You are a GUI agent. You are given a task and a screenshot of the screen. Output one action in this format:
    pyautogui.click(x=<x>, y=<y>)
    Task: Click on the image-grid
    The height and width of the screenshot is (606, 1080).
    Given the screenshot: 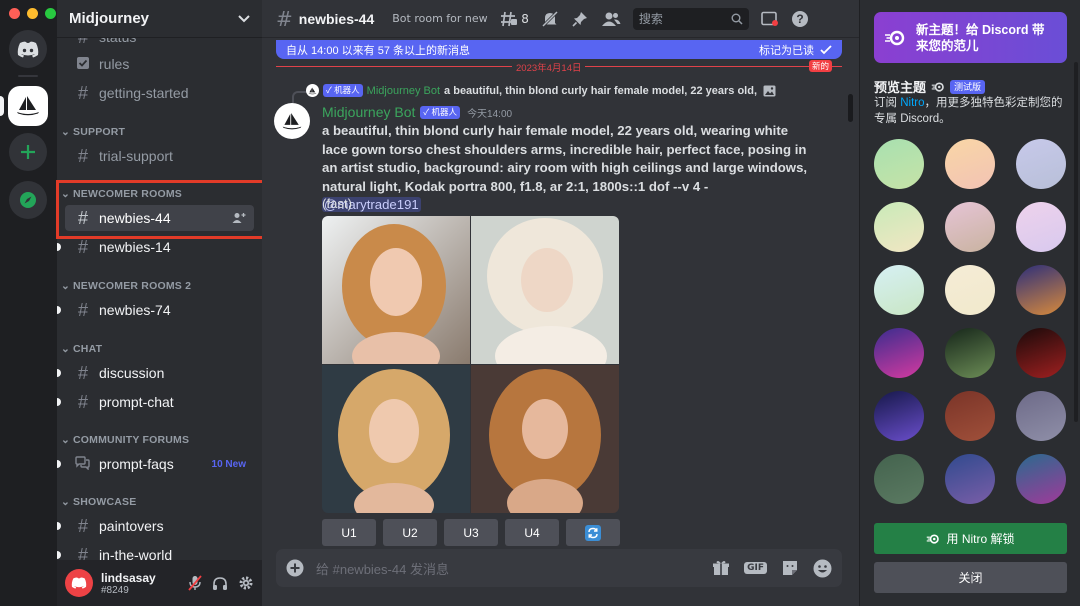 What is the action you would take?
    pyautogui.click(x=470, y=364)
    